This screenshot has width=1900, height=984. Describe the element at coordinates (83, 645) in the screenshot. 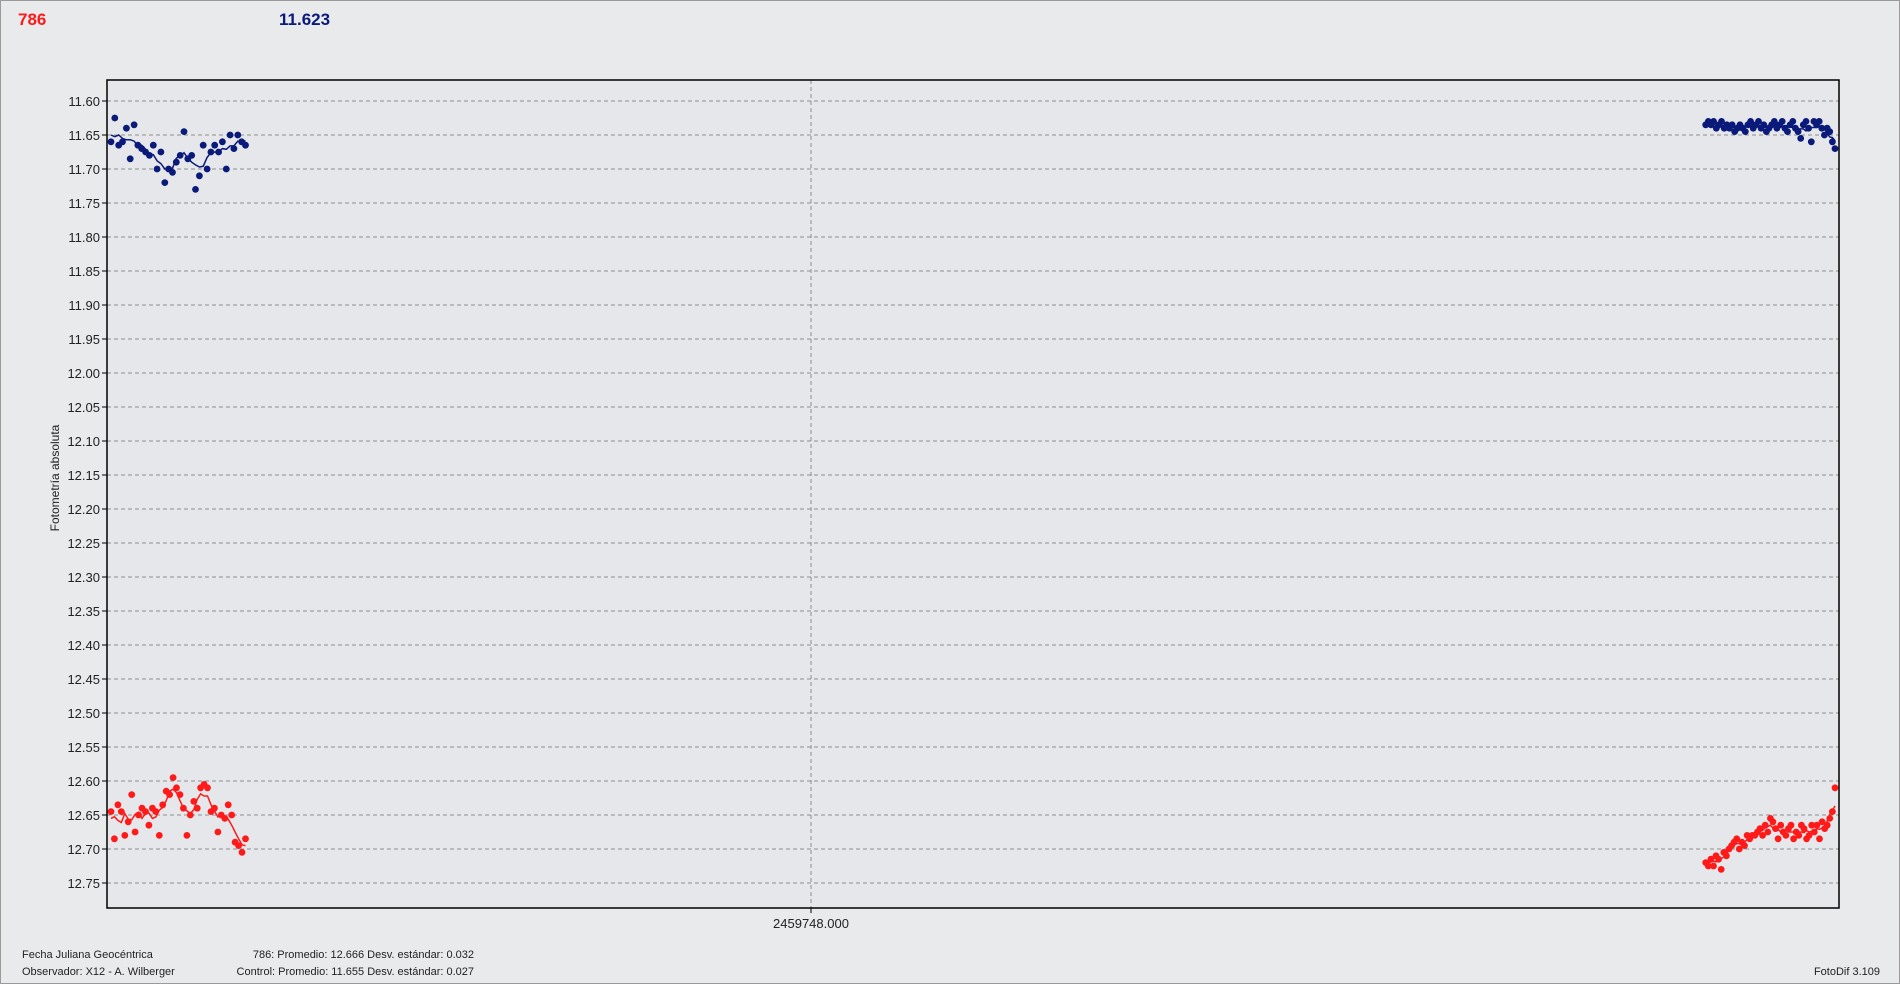

I see `y-tick-label: 12.40` at that location.